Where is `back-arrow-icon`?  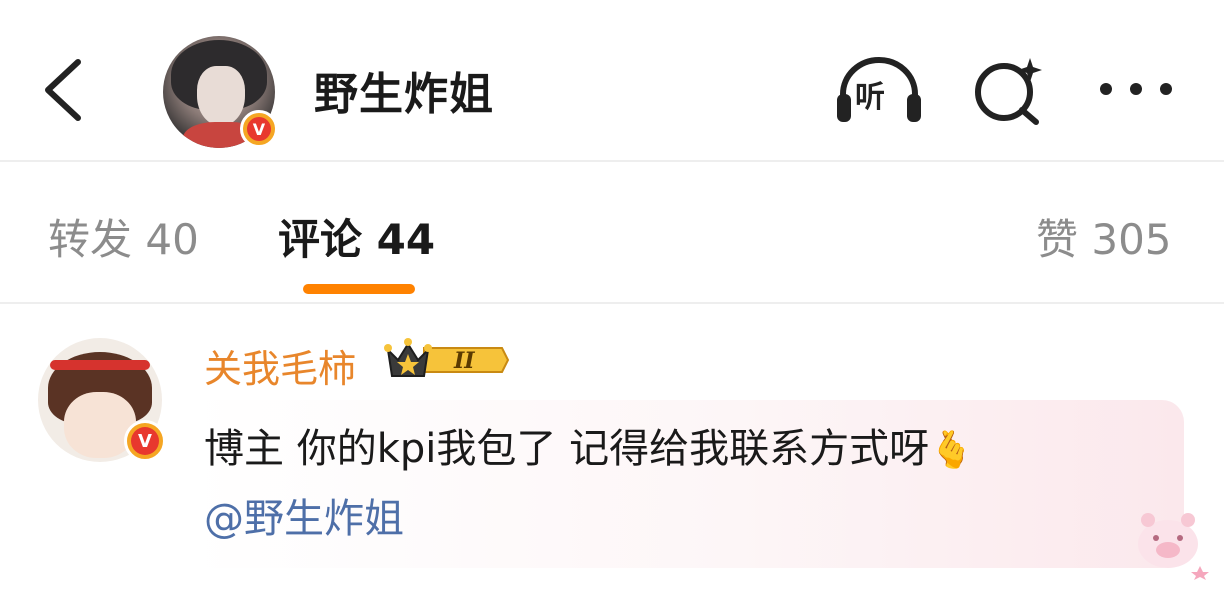 back-arrow-icon is located at coordinates (63, 90).